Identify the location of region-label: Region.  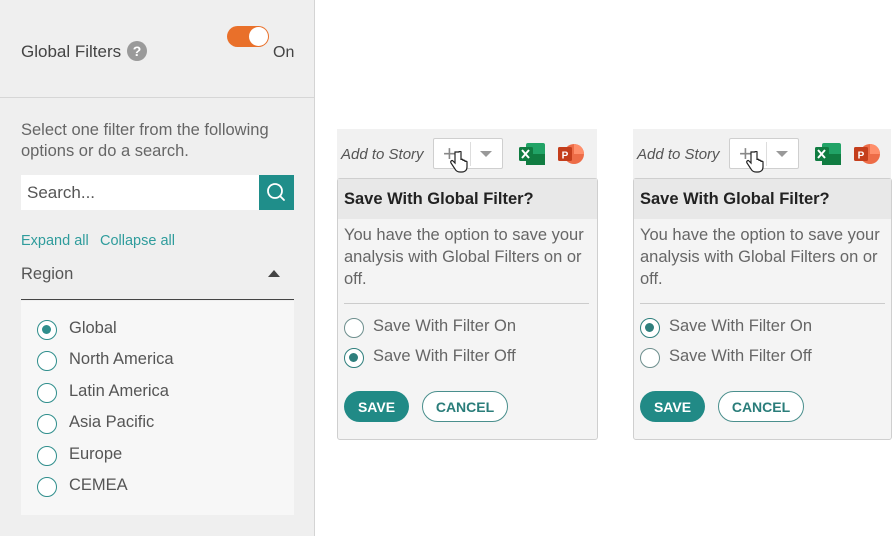
(47, 274).